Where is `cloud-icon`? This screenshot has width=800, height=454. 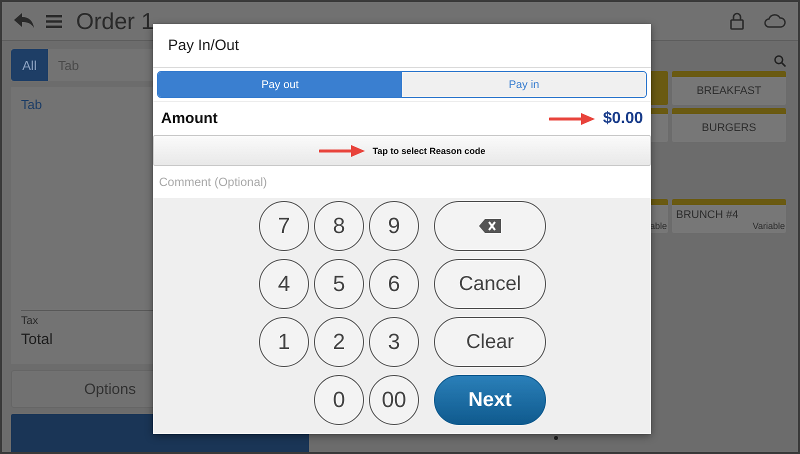 cloud-icon is located at coordinates (775, 21).